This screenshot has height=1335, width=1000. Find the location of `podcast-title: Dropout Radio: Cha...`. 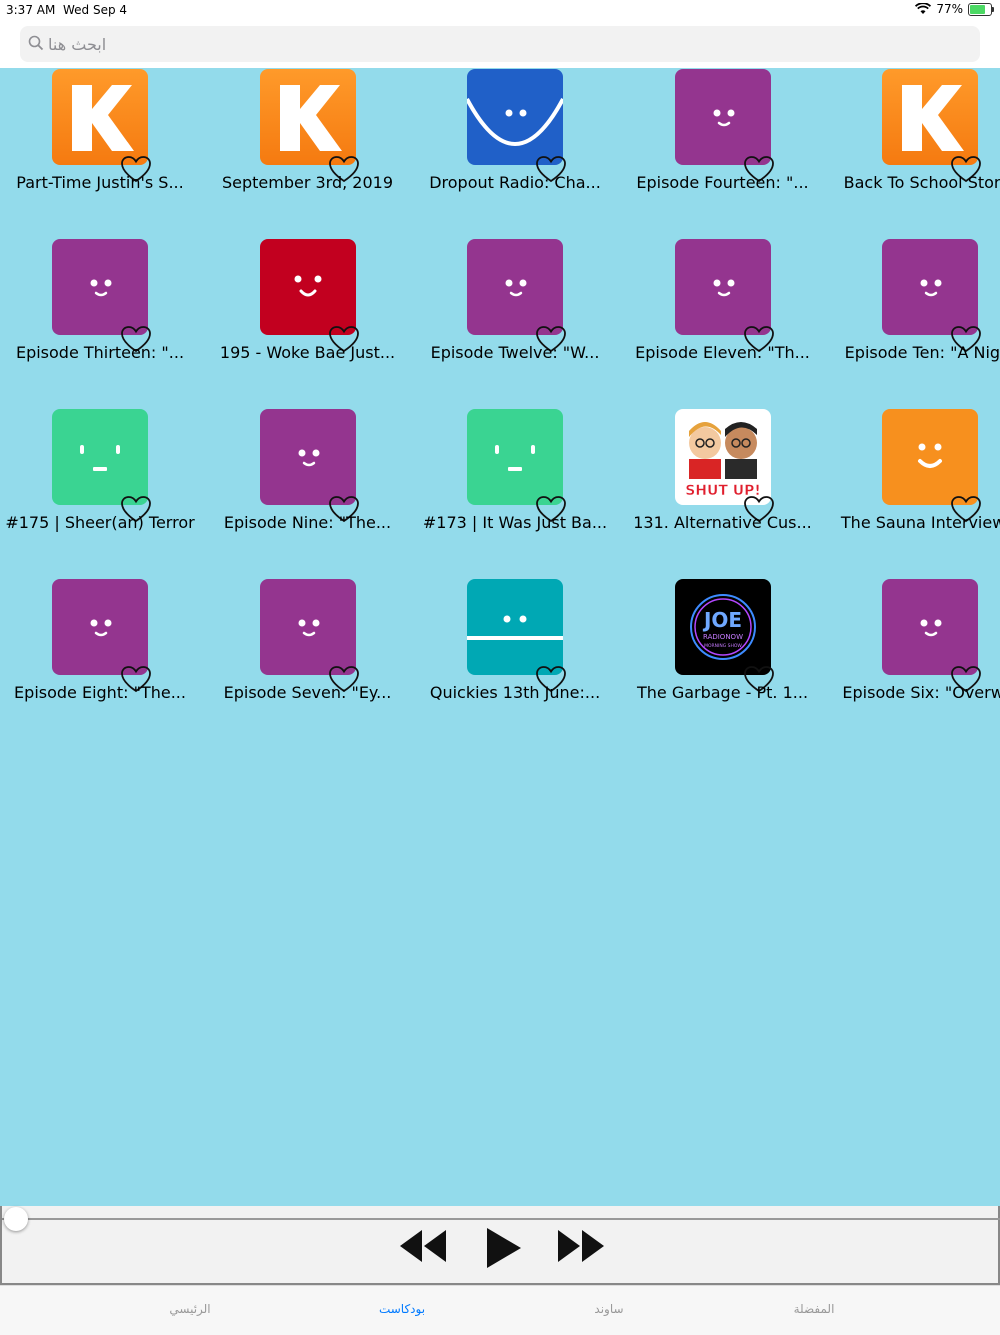

podcast-title: Dropout Radio: Cha... is located at coordinates (515, 182).